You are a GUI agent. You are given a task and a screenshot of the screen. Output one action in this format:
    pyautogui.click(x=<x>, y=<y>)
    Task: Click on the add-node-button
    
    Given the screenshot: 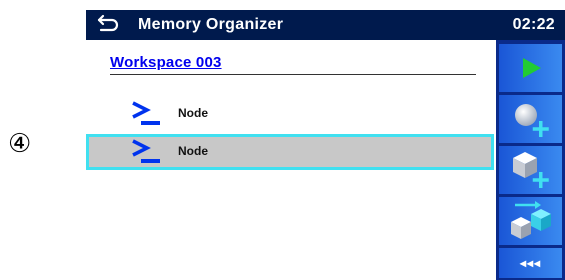 What is the action you would take?
    pyautogui.click(x=530, y=170)
    